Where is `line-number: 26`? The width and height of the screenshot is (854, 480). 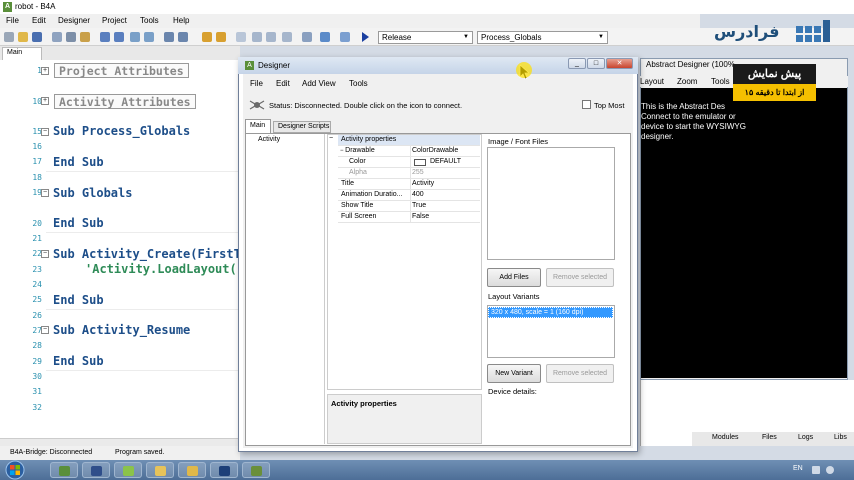 line-number: 26 is located at coordinates (37, 315).